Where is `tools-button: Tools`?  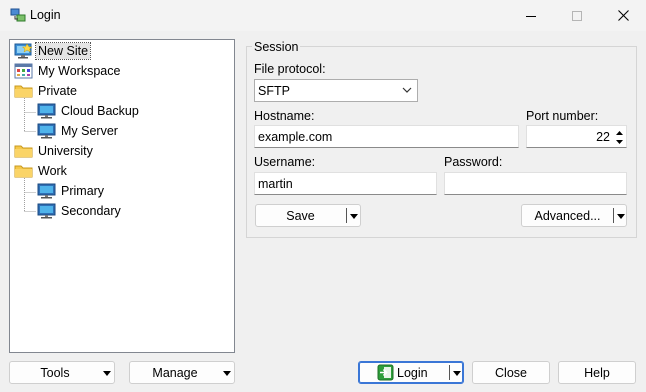
tools-button: Tools is located at coordinates (62, 372).